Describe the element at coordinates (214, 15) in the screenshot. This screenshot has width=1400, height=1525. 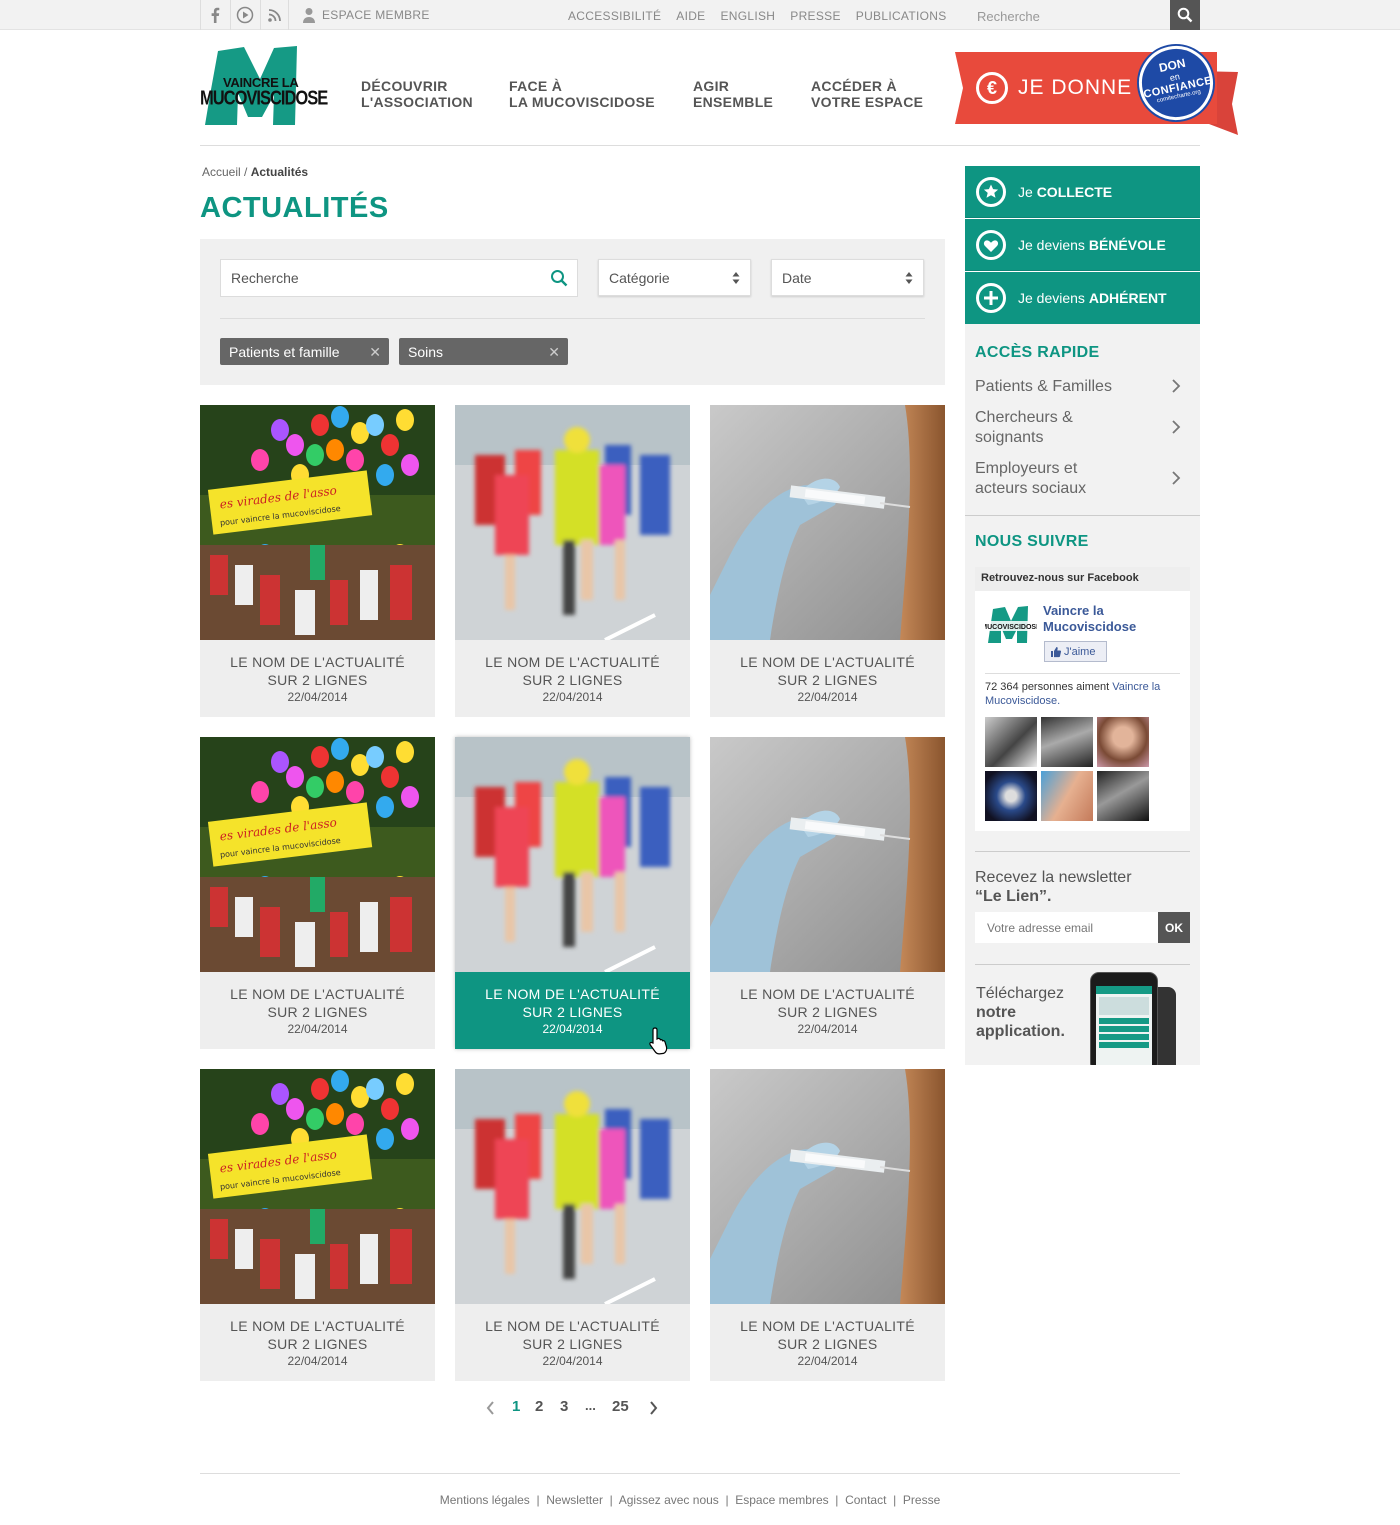
I see `facebook-icon` at that location.